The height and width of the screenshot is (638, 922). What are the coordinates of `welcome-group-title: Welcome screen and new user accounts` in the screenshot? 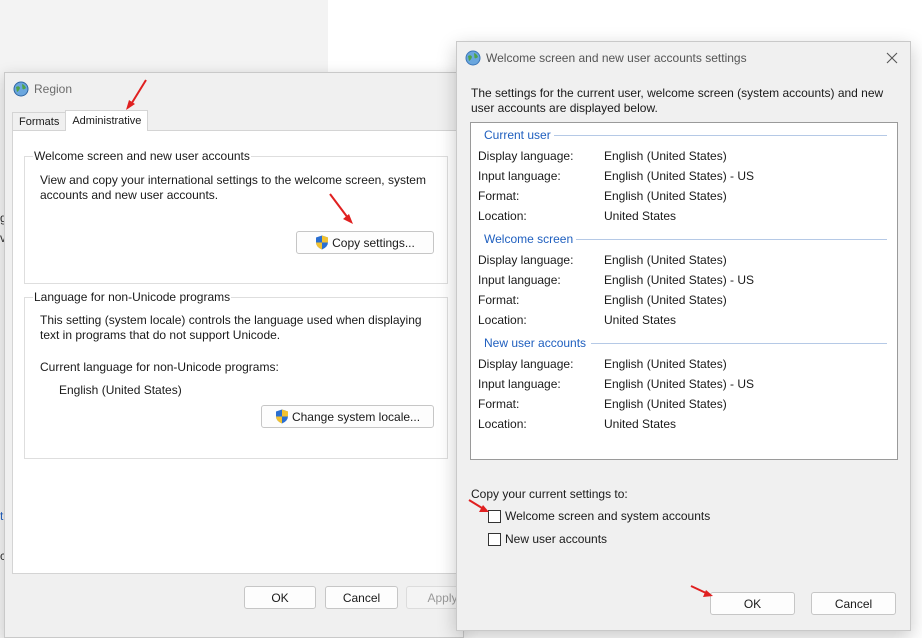 It's located at (142, 156).